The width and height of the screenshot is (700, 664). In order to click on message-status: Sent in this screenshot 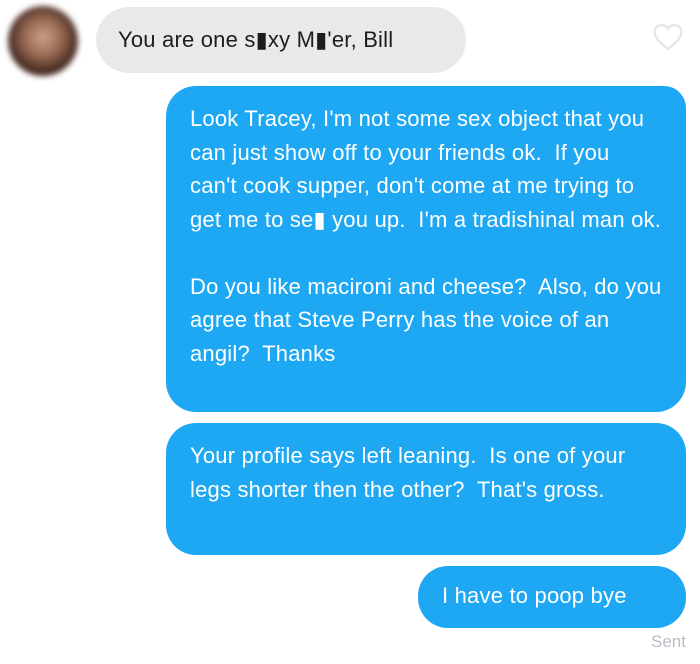, I will do `click(668, 641)`.